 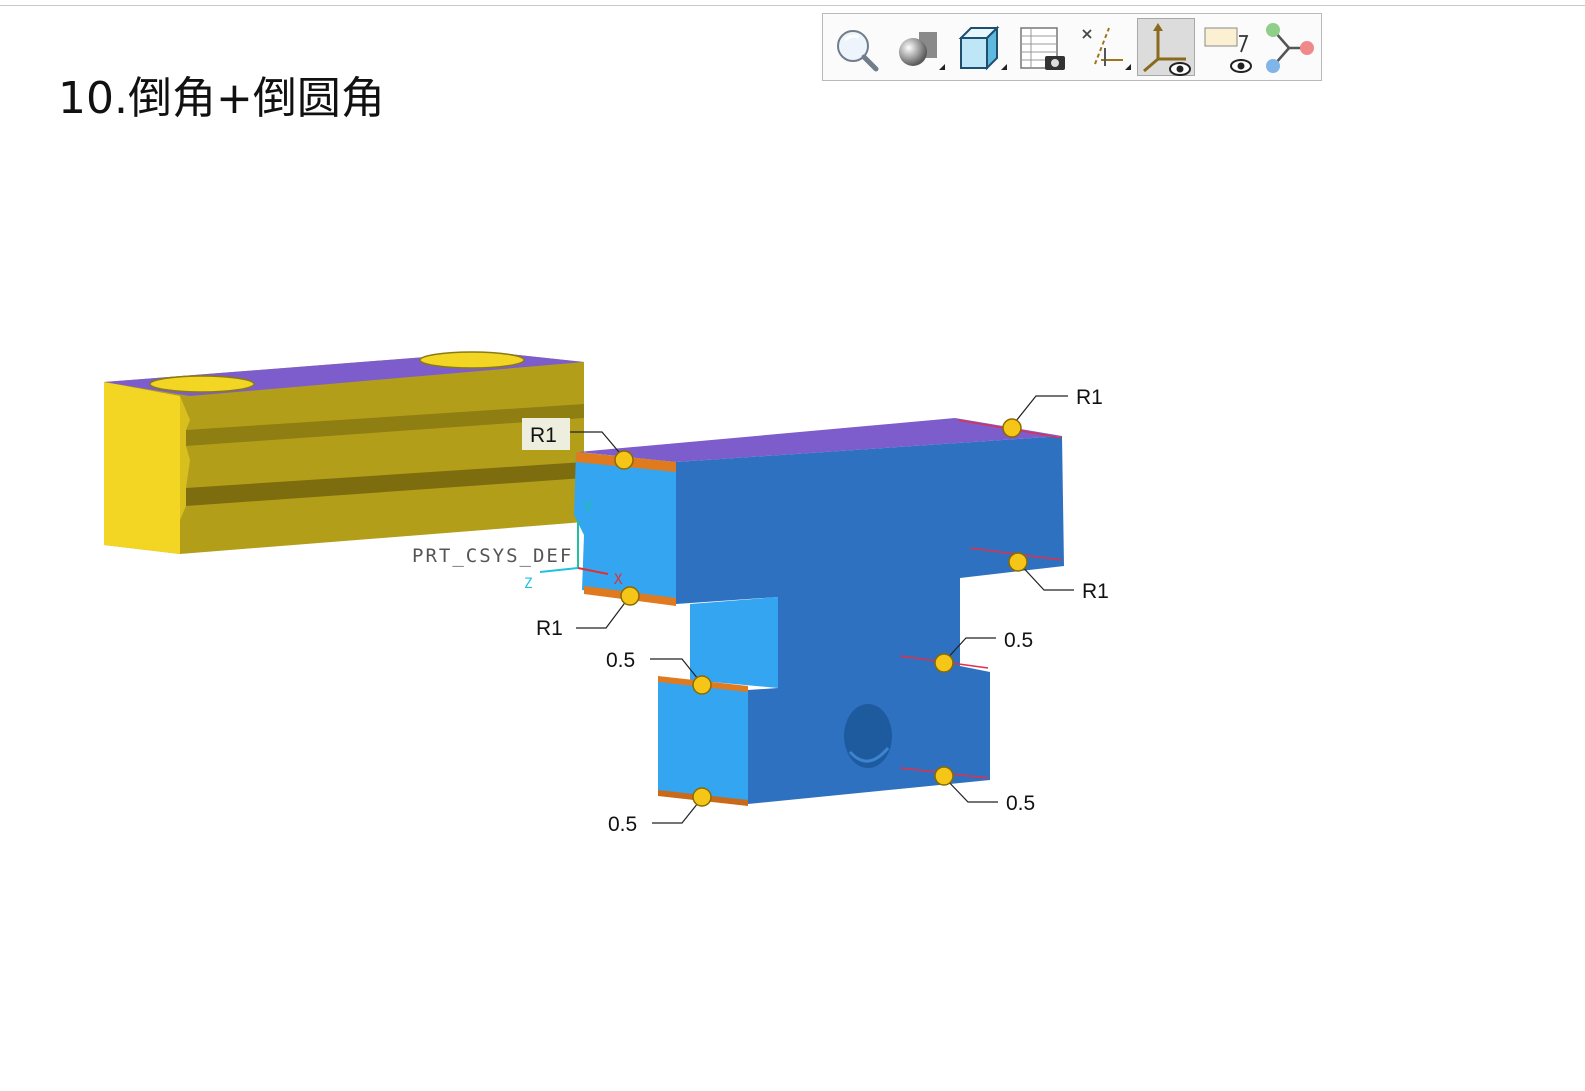 I want to click on csys-name-label: PRT_CSYS_DEF, so click(x=492, y=556).